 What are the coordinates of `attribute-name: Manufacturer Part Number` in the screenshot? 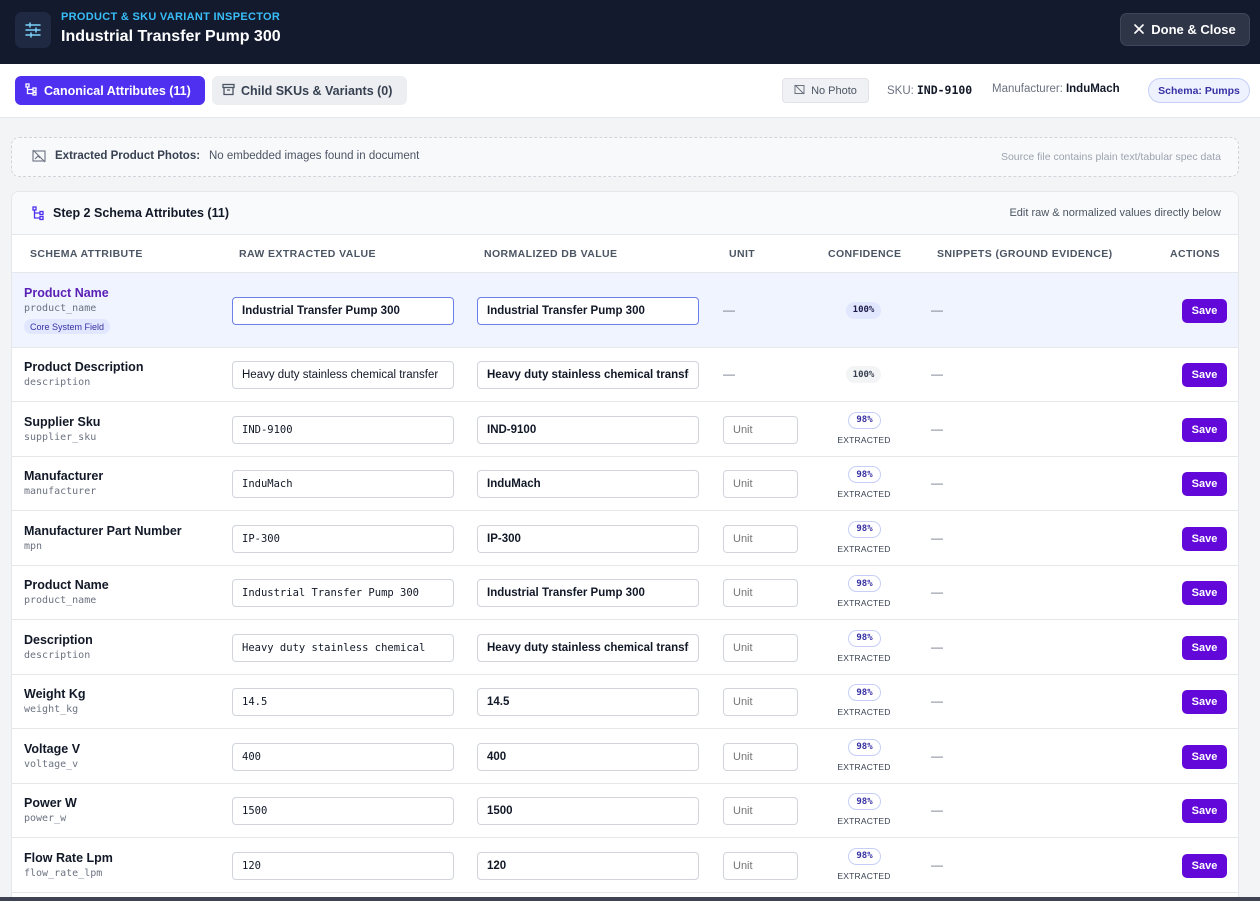 It's located at (103, 530).